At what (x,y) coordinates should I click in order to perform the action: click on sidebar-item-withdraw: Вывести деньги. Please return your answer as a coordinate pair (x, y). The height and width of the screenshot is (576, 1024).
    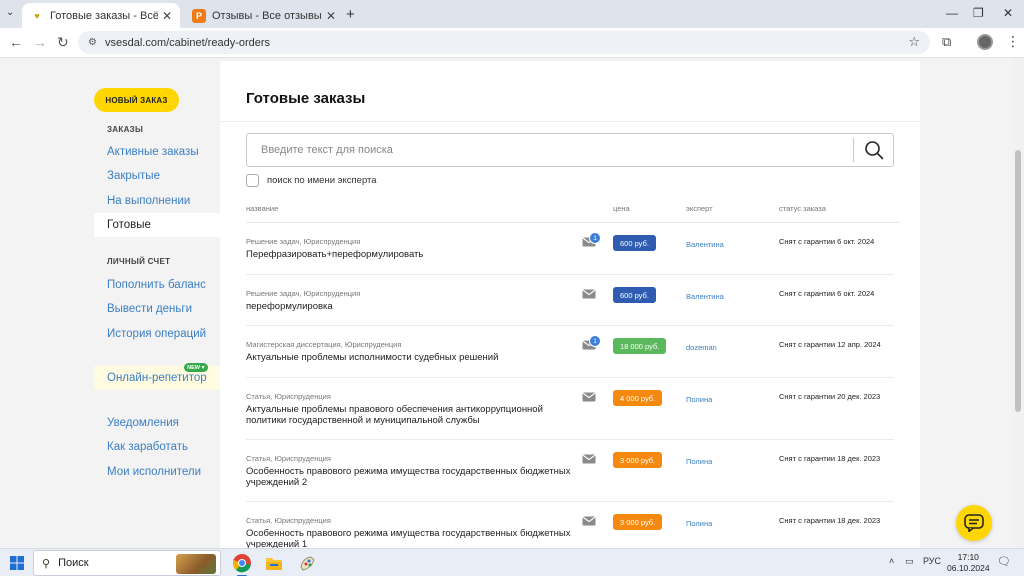
    Looking at the image, I should click on (157, 309).